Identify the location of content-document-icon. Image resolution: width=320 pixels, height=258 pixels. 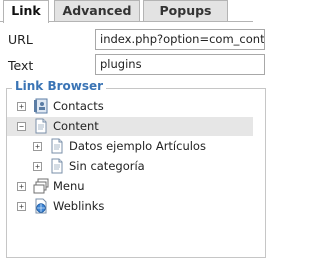
(41, 128).